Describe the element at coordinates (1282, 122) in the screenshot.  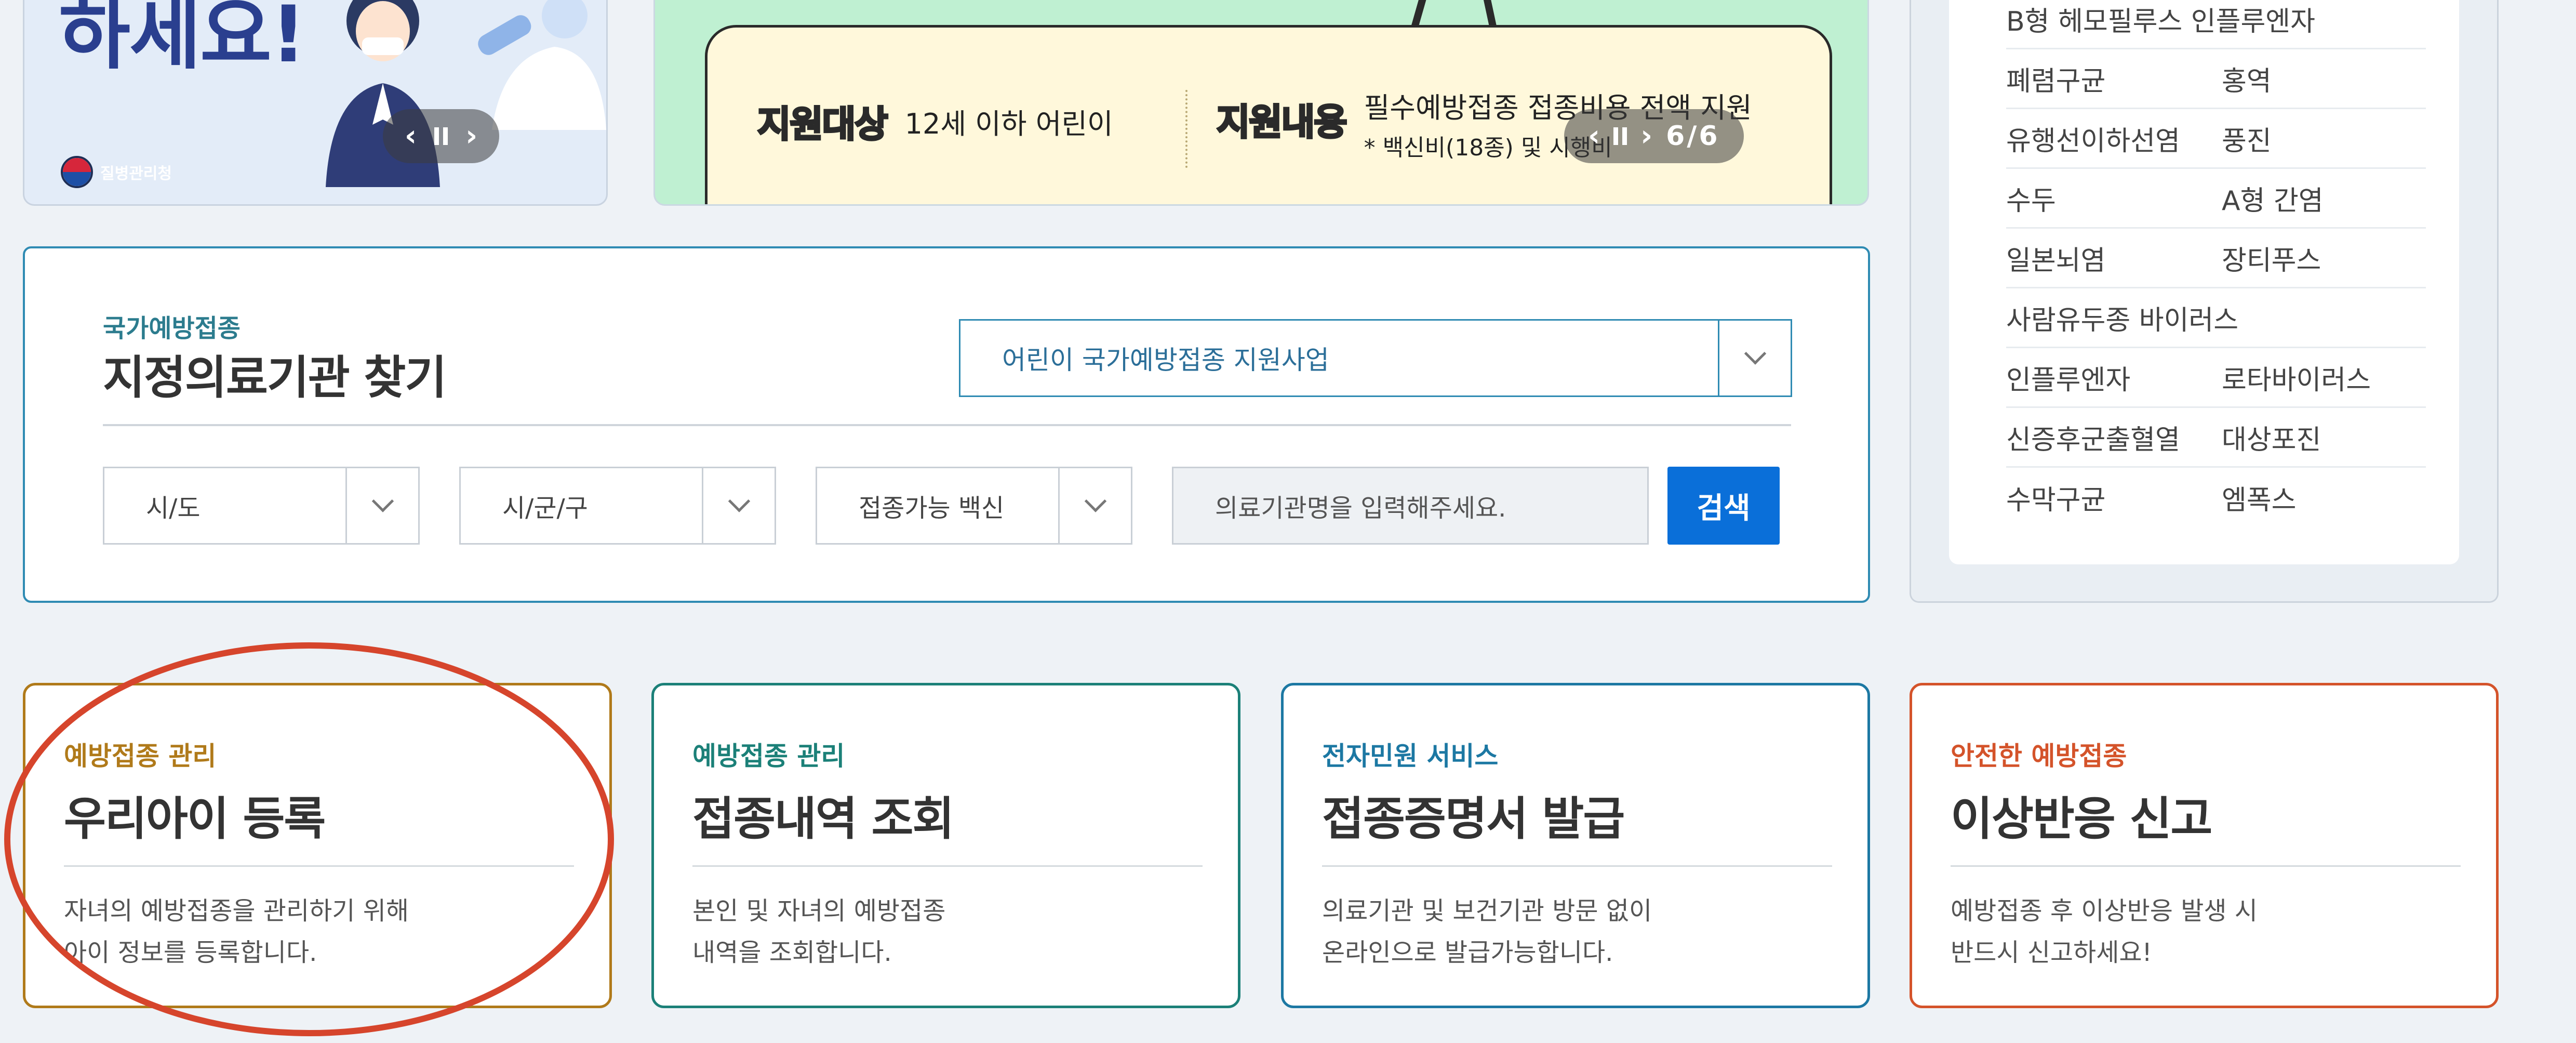
I see `support-content-tag: 지원내용` at that location.